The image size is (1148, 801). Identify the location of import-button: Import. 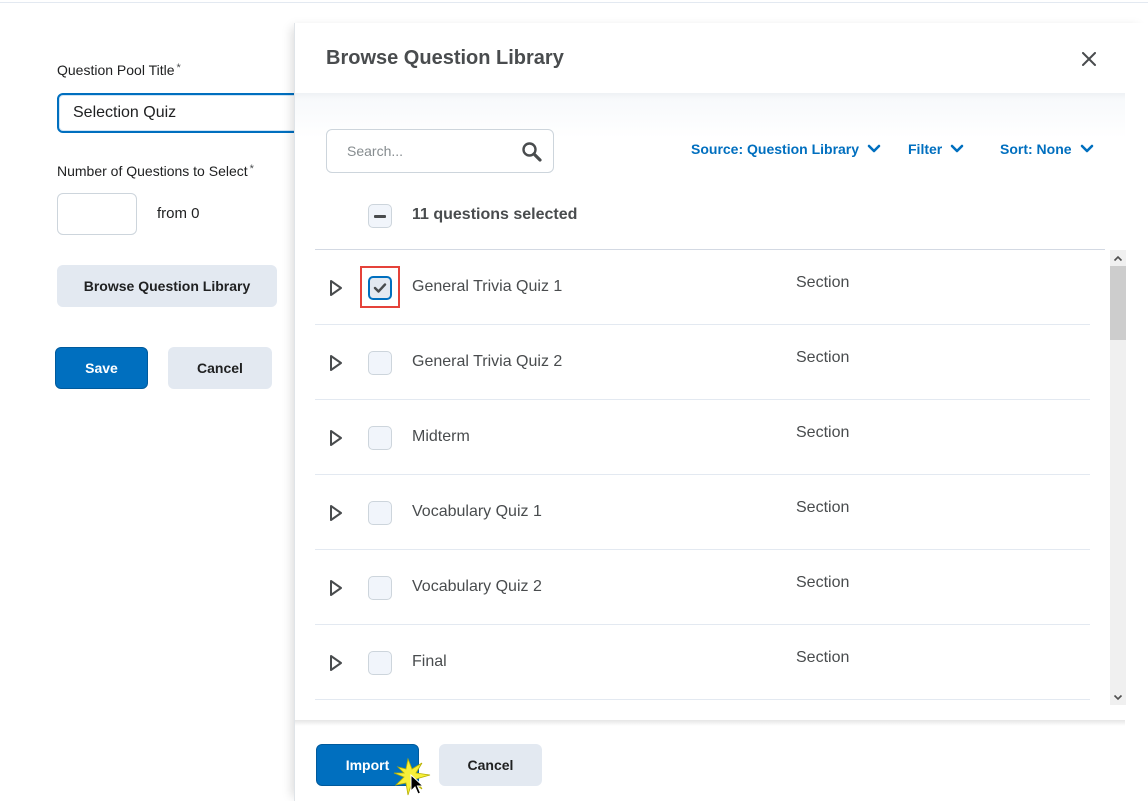
(367, 765).